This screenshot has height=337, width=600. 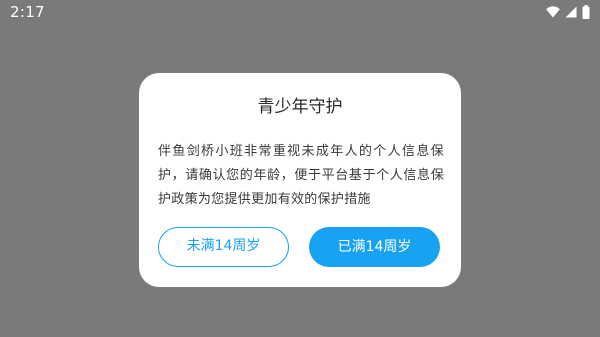 I want to click on under-14-button: 未满14周岁, so click(x=223, y=247).